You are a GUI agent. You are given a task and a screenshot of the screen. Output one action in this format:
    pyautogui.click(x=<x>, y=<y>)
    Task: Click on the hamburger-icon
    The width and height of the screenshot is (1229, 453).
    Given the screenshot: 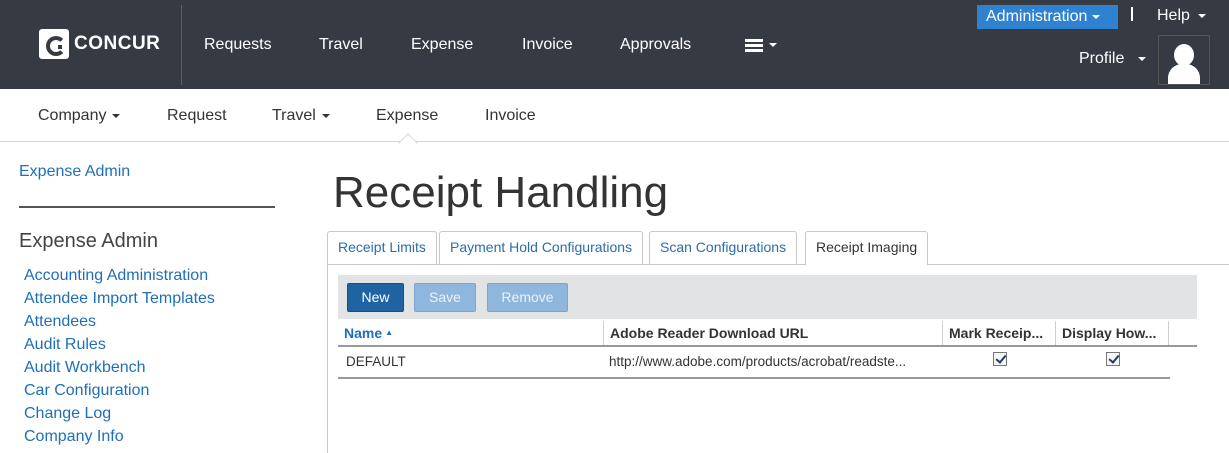 What is the action you would take?
    pyautogui.click(x=755, y=46)
    